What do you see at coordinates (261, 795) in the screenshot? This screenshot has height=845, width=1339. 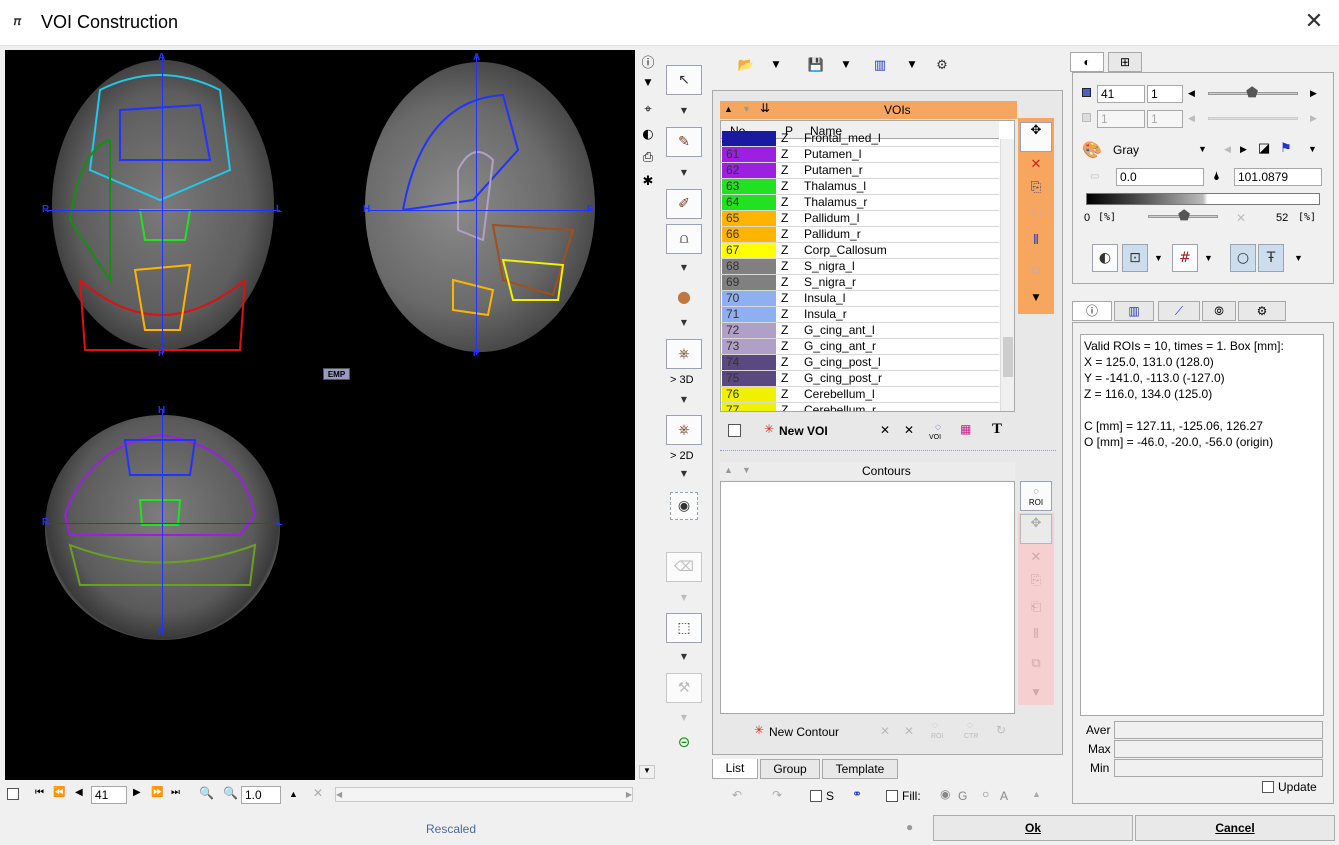 I see `zoom-input: 1.0` at bounding box center [261, 795].